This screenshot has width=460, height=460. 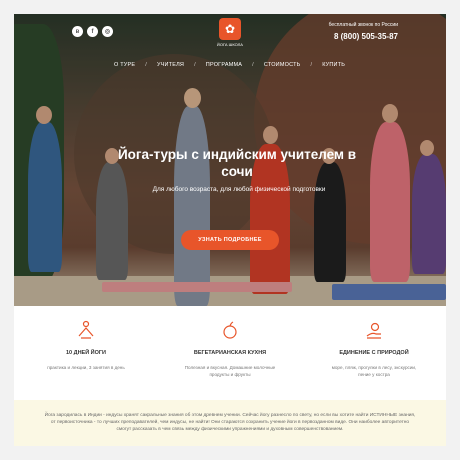 I want to click on facebook-icon: f, so click(x=92, y=31).